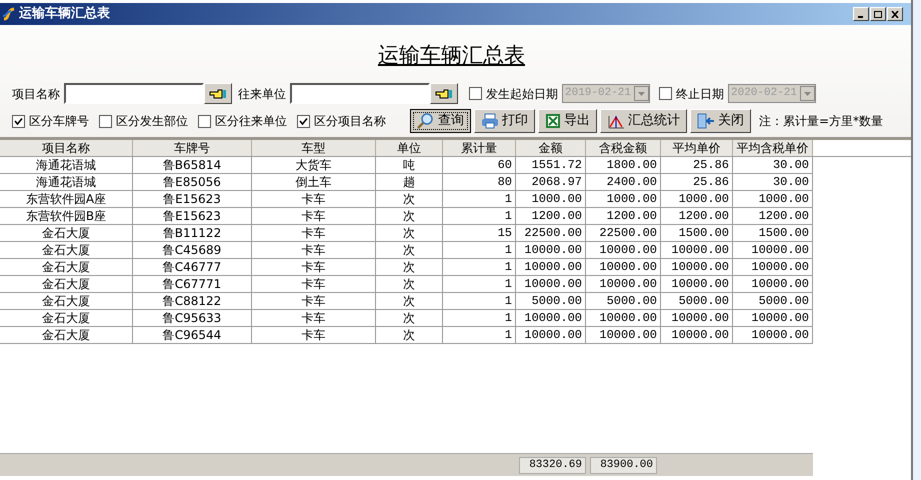 This screenshot has height=480, width=921. I want to click on window-title: 运输车辆汇总表, so click(64, 14).